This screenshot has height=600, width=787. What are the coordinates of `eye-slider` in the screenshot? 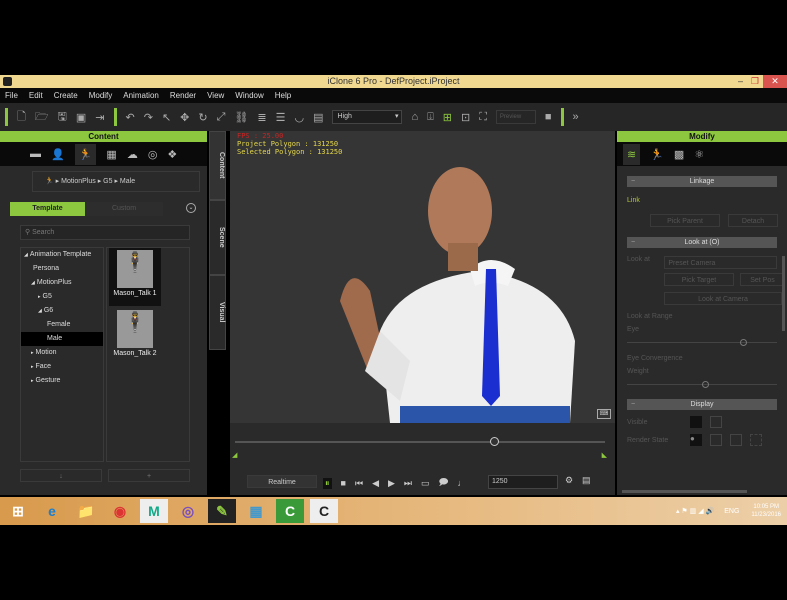 It's located at (702, 343).